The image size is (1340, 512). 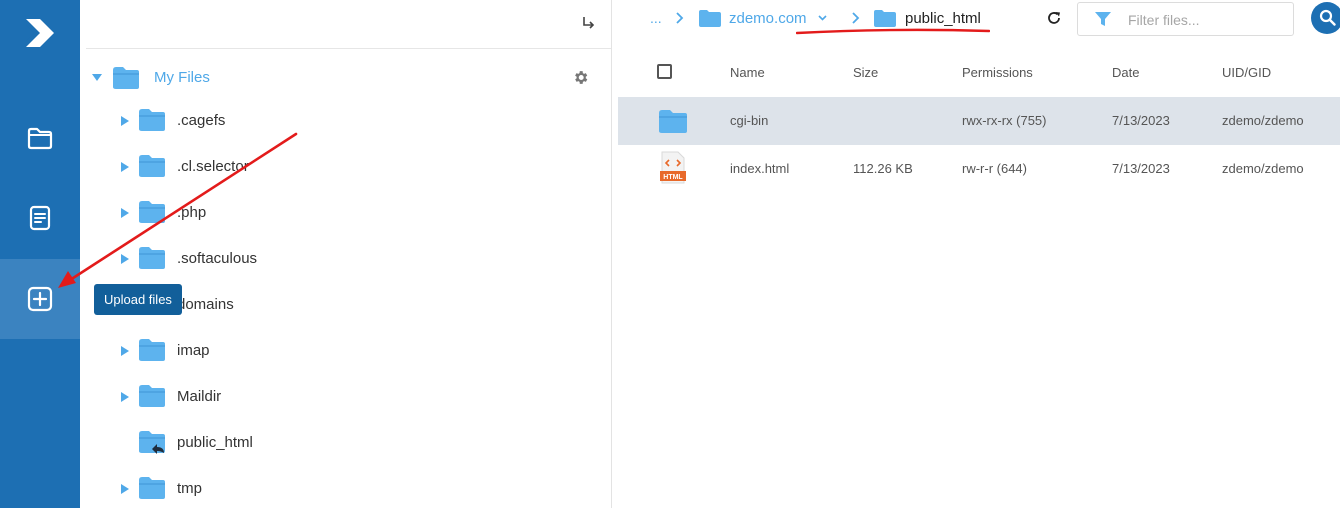 What do you see at coordinates (350, 259) in the screenshot?
I see `tree-item-softaculous: .softaculous` at bounding box center [350, 259].